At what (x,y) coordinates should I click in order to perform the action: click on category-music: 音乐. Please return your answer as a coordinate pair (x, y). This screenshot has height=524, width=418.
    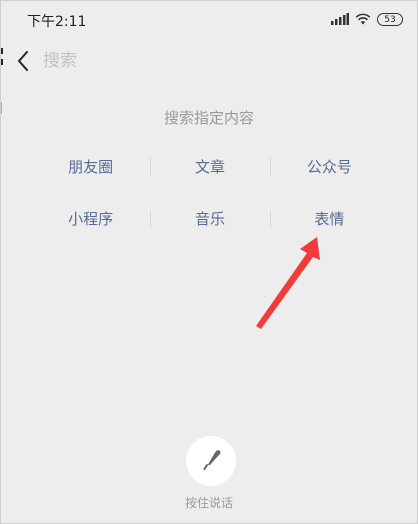
    Looking at the image, I should click on (209, 219).